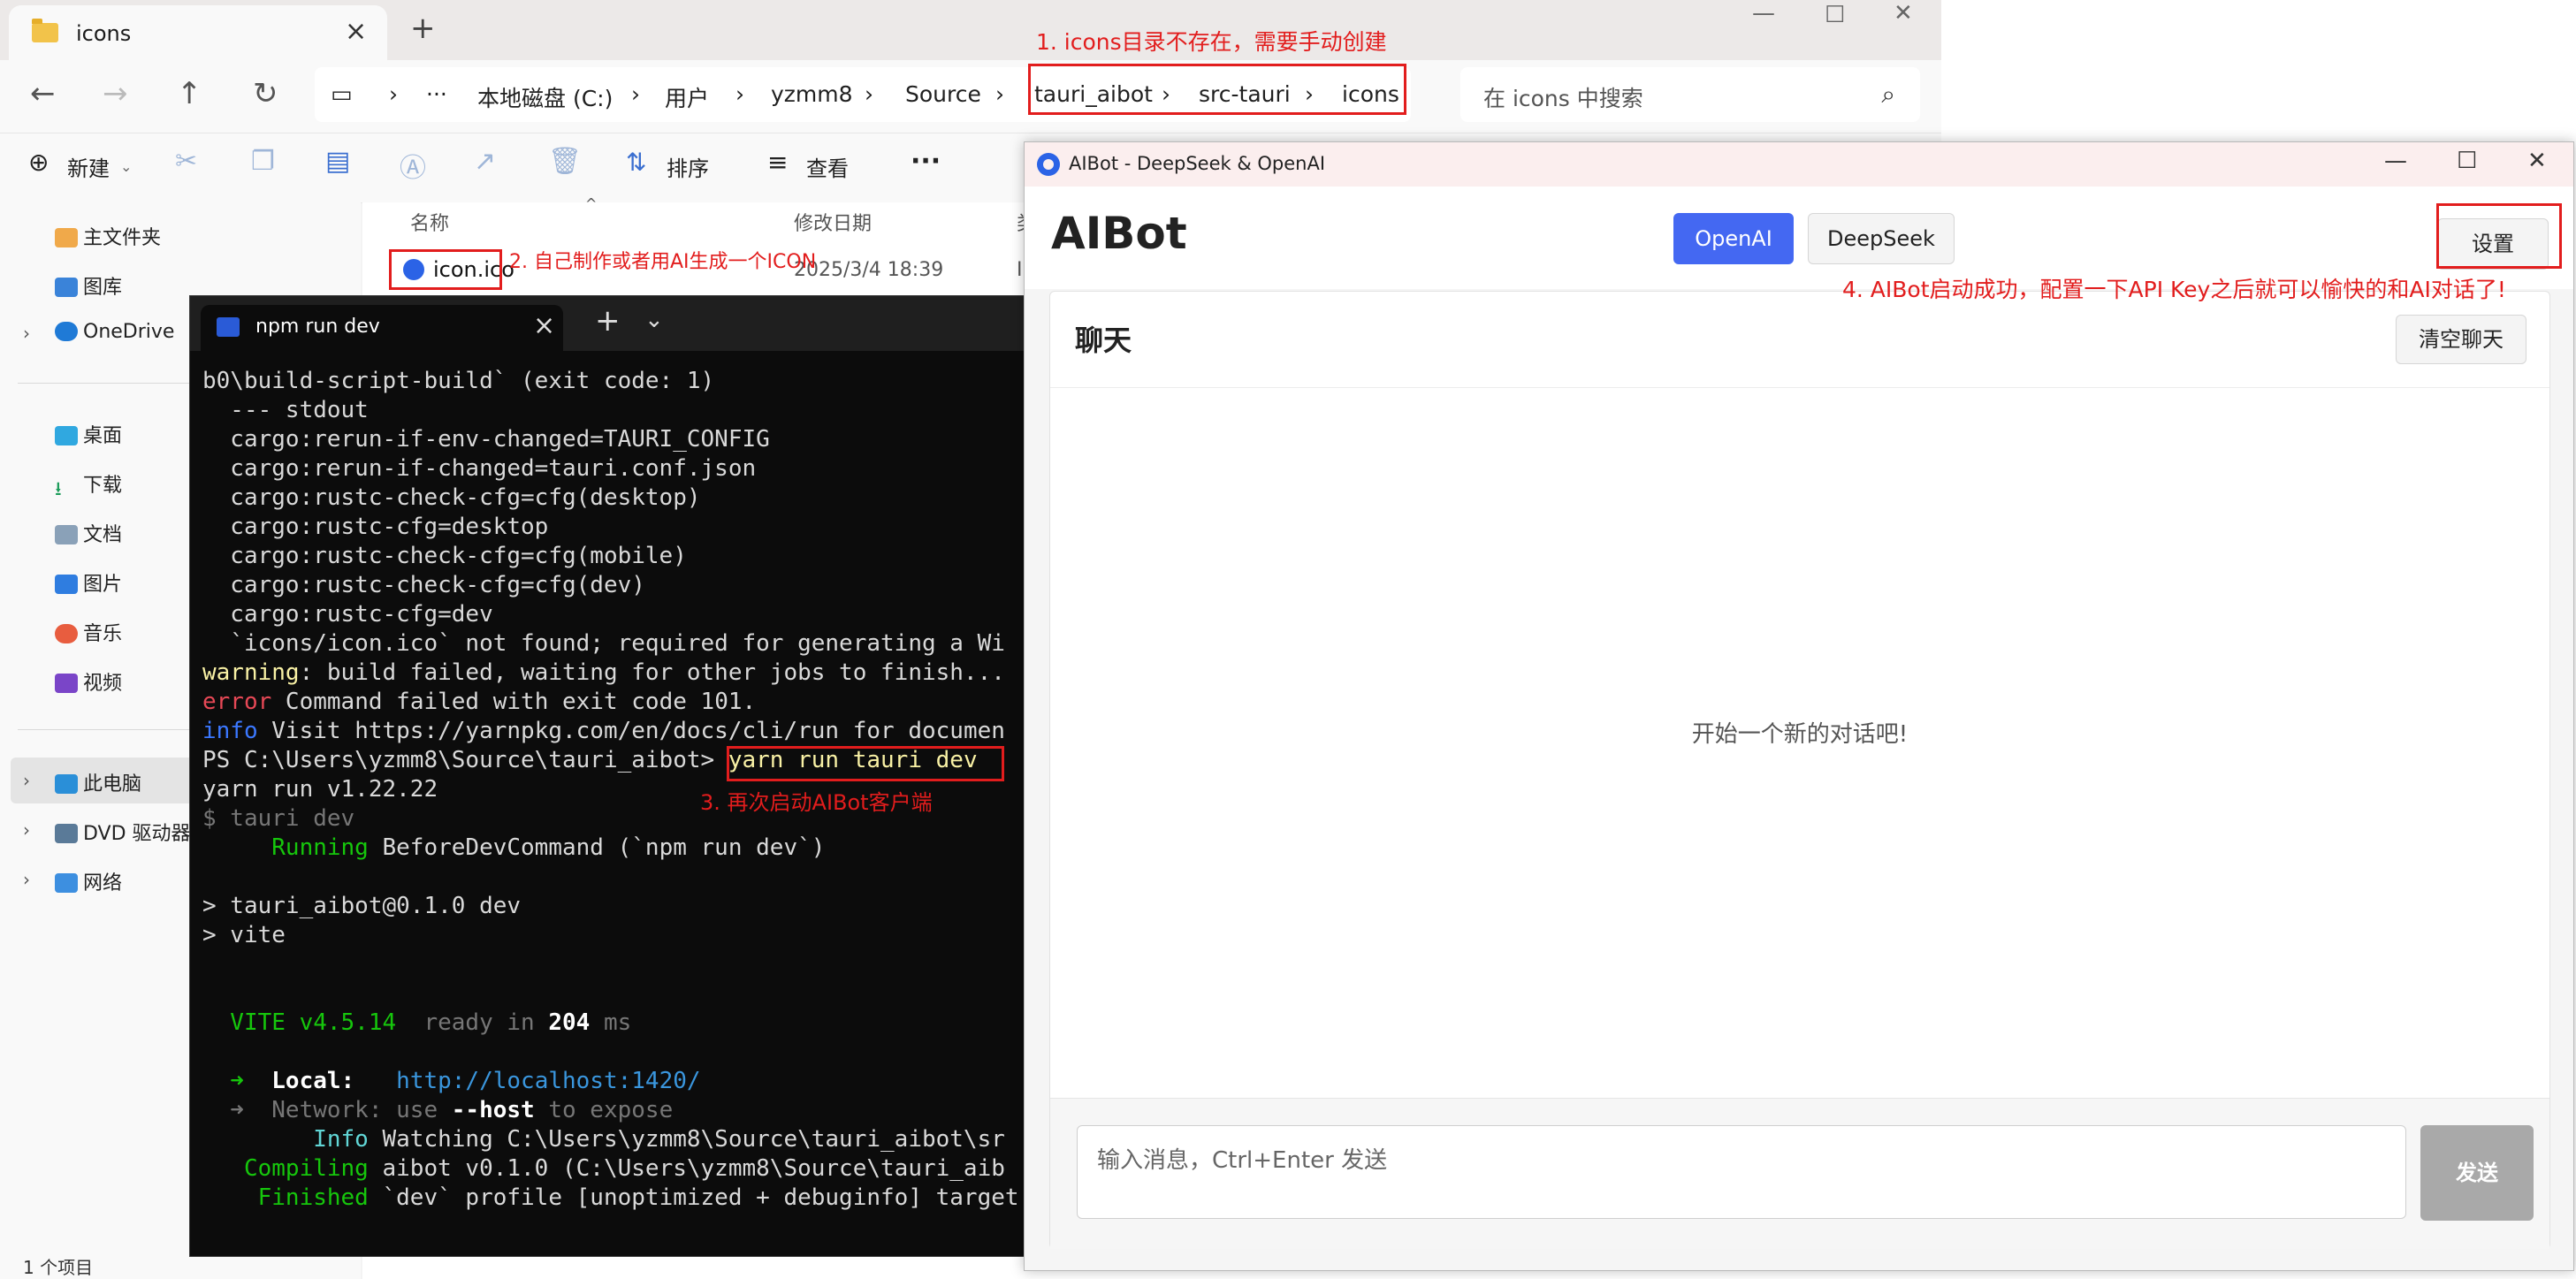 This screenshot has height=1279, width=2576. I want to click on more-options-button: ···, so click(926, 161).